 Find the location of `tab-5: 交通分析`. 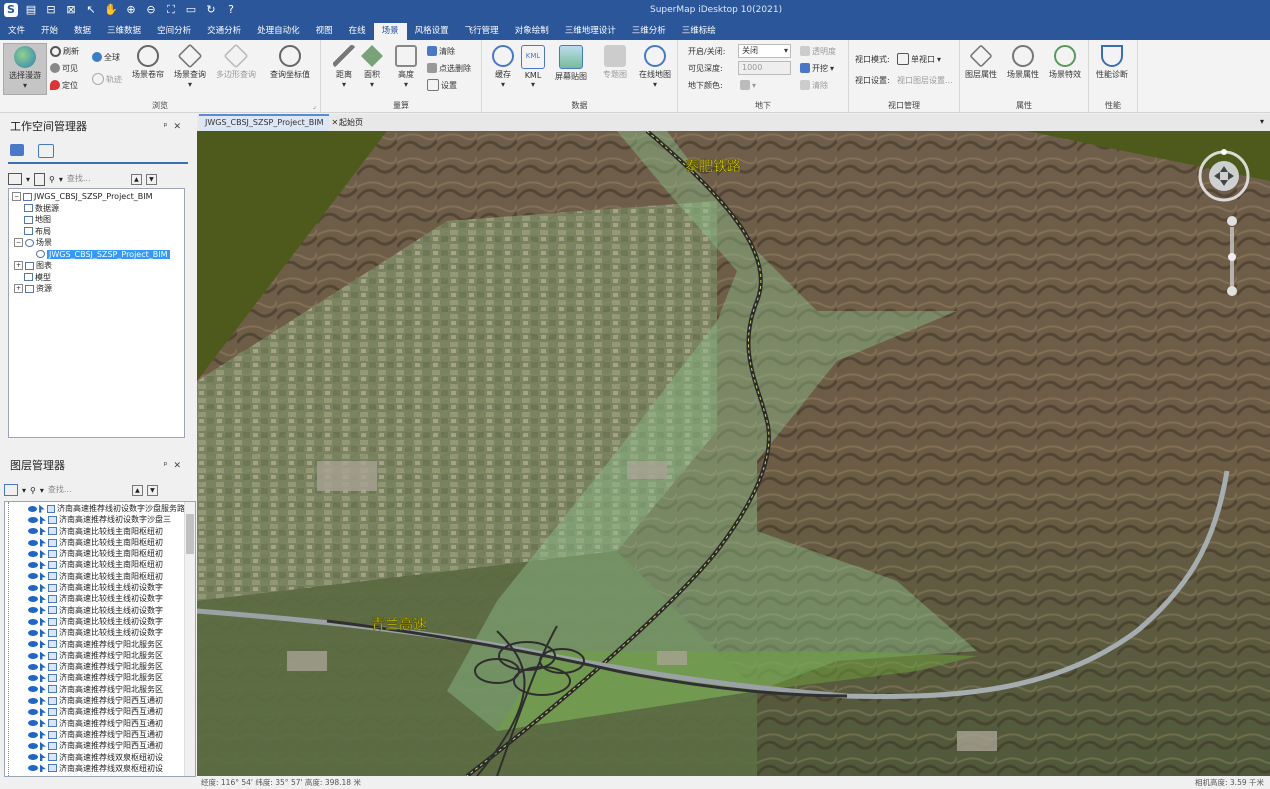

tab-5: 交通分析 is located at coordinates (224, 31).